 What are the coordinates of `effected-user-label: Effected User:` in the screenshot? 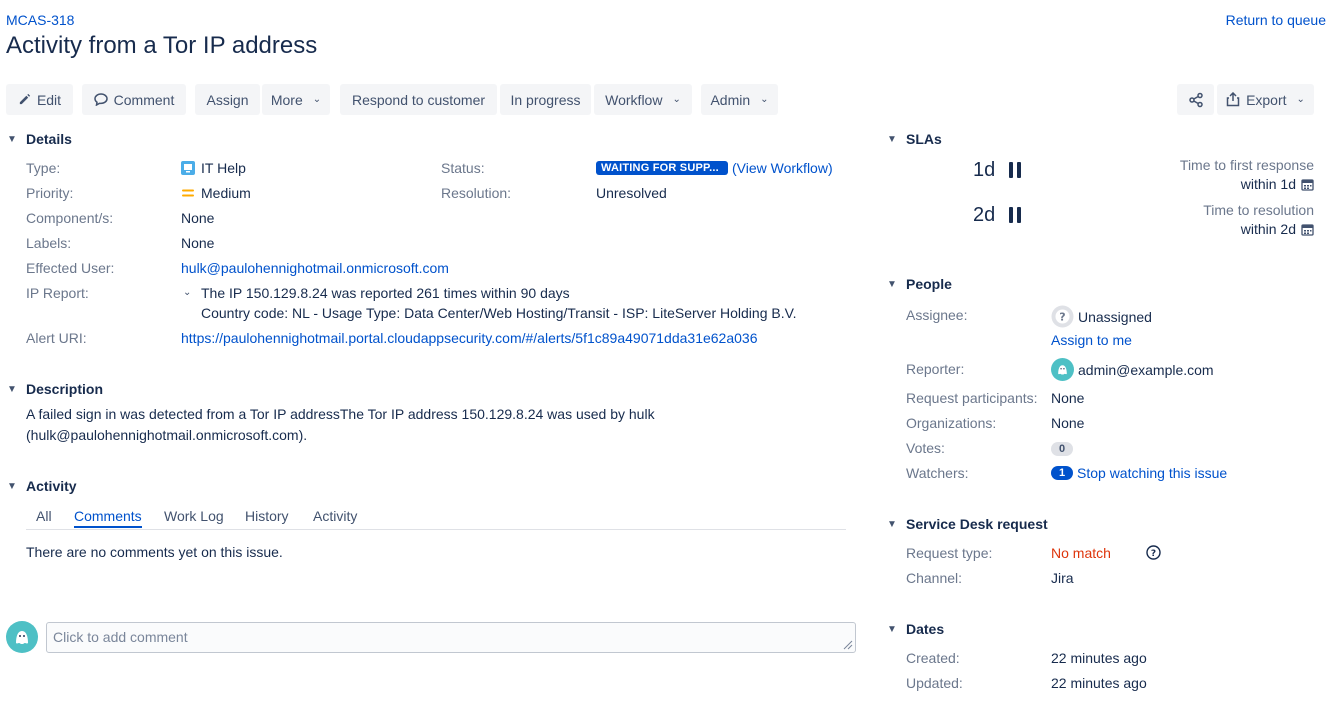 It's located at (70, 268).